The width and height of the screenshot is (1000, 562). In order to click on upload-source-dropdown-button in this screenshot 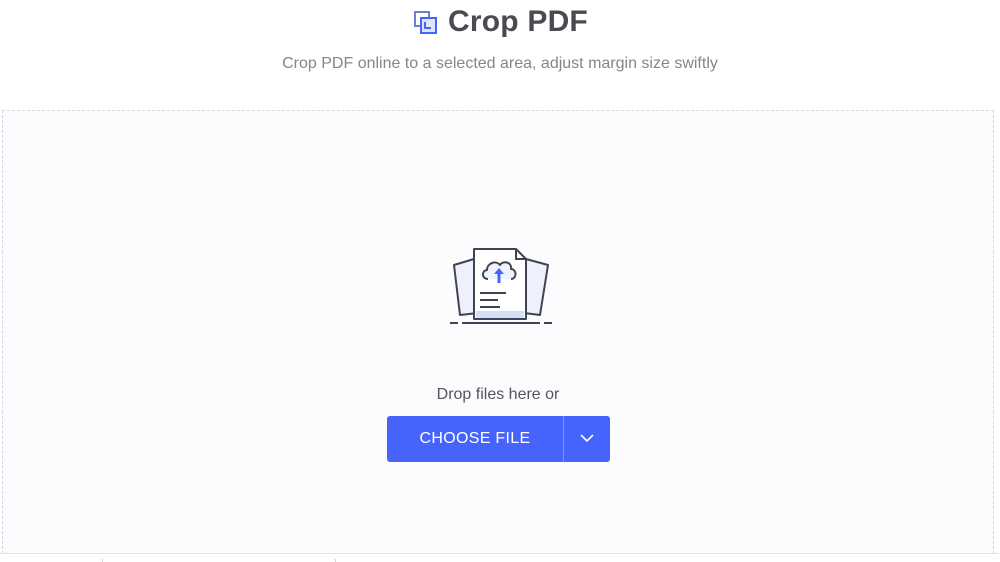, I will do `click(587, 439)`.